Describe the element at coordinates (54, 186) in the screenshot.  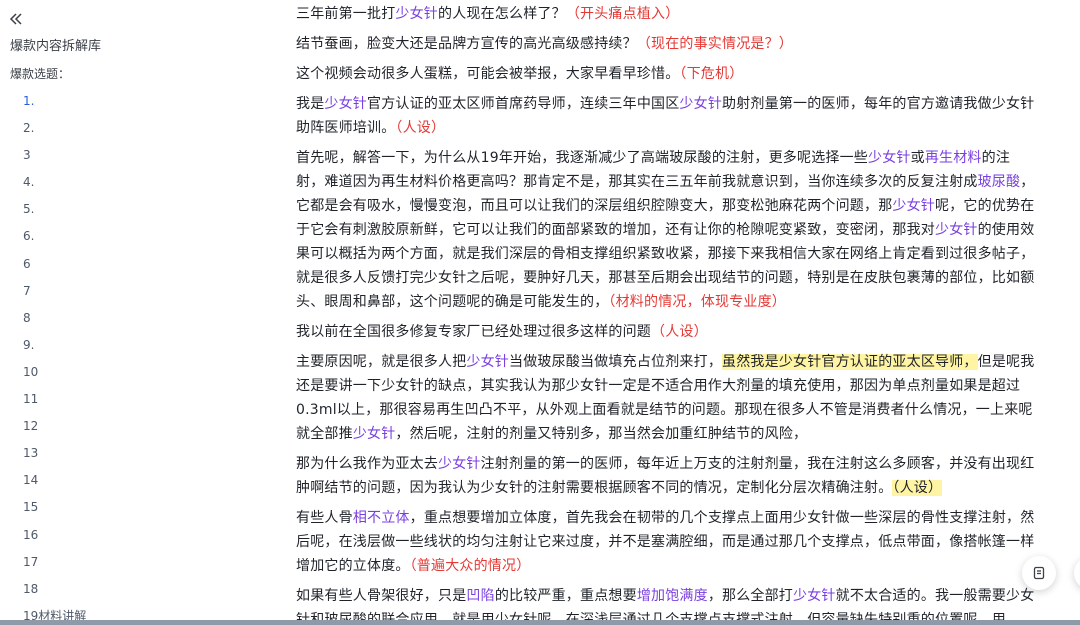
I see `outline-item: 4.` at that location.